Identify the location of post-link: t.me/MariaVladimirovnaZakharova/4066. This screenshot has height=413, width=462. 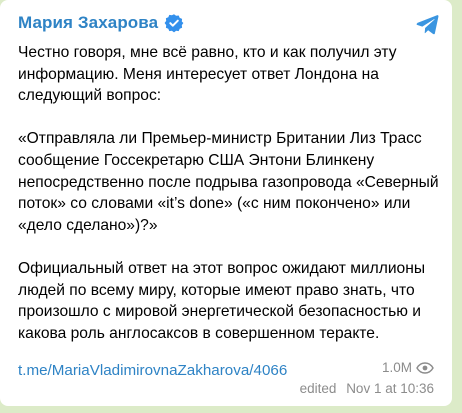
(229, 370).